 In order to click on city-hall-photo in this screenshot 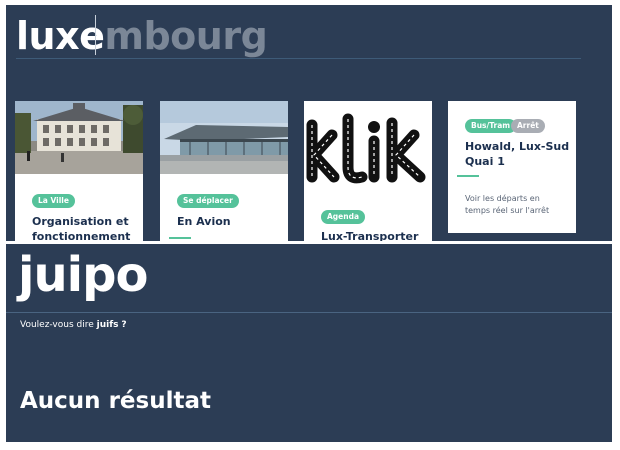, I will do `click(79, 137)`.